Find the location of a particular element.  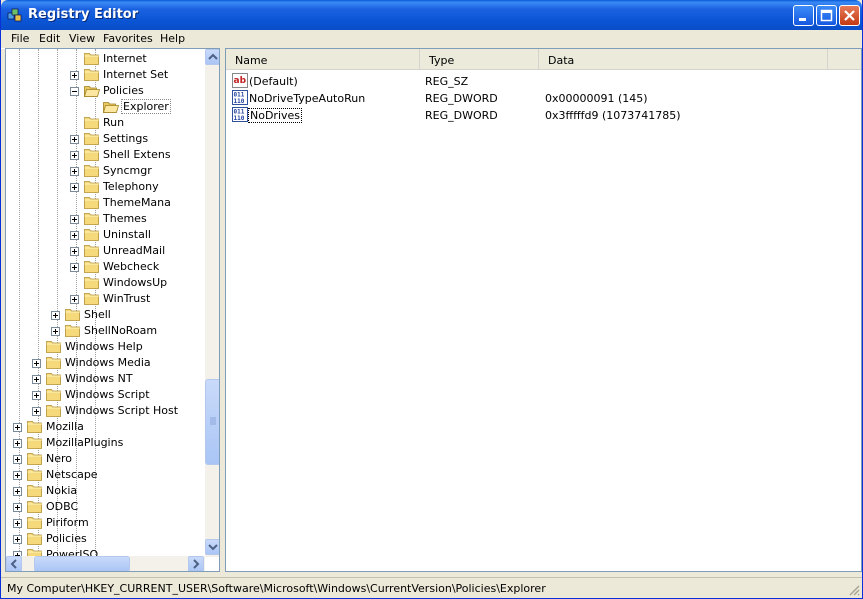

tree-node: Internet is located at coordinates (105, 59).